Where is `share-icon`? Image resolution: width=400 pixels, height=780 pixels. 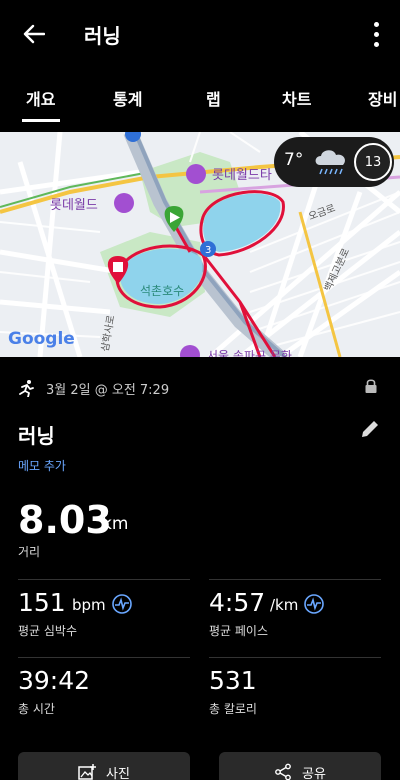 share-icon is located at coordinates (283, 771).